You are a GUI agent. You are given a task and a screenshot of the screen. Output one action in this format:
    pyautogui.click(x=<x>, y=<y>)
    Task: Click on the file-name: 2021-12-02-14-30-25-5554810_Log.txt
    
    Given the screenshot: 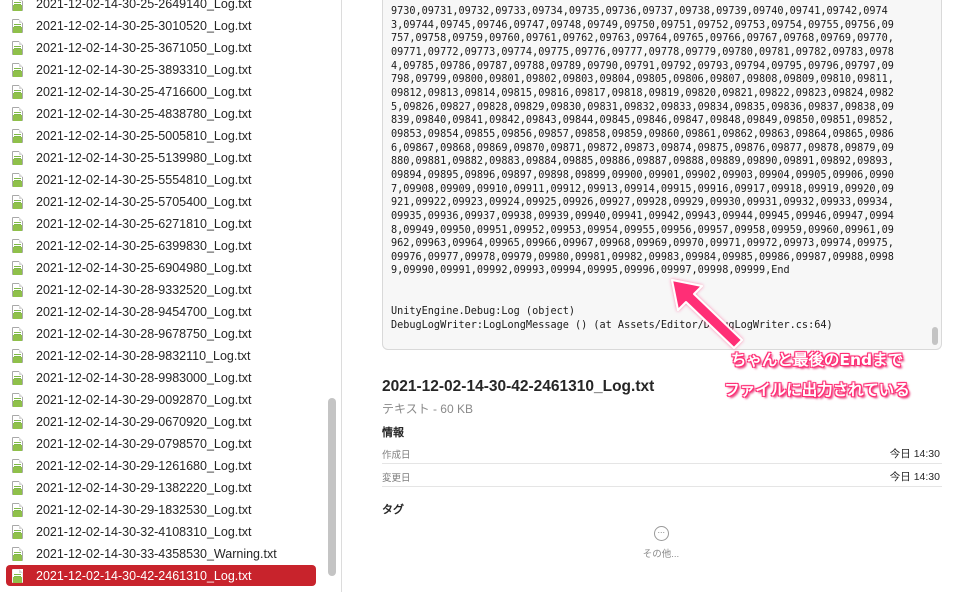 What is the action you would take?
    pyautogui.click(x=144, y=179)
    